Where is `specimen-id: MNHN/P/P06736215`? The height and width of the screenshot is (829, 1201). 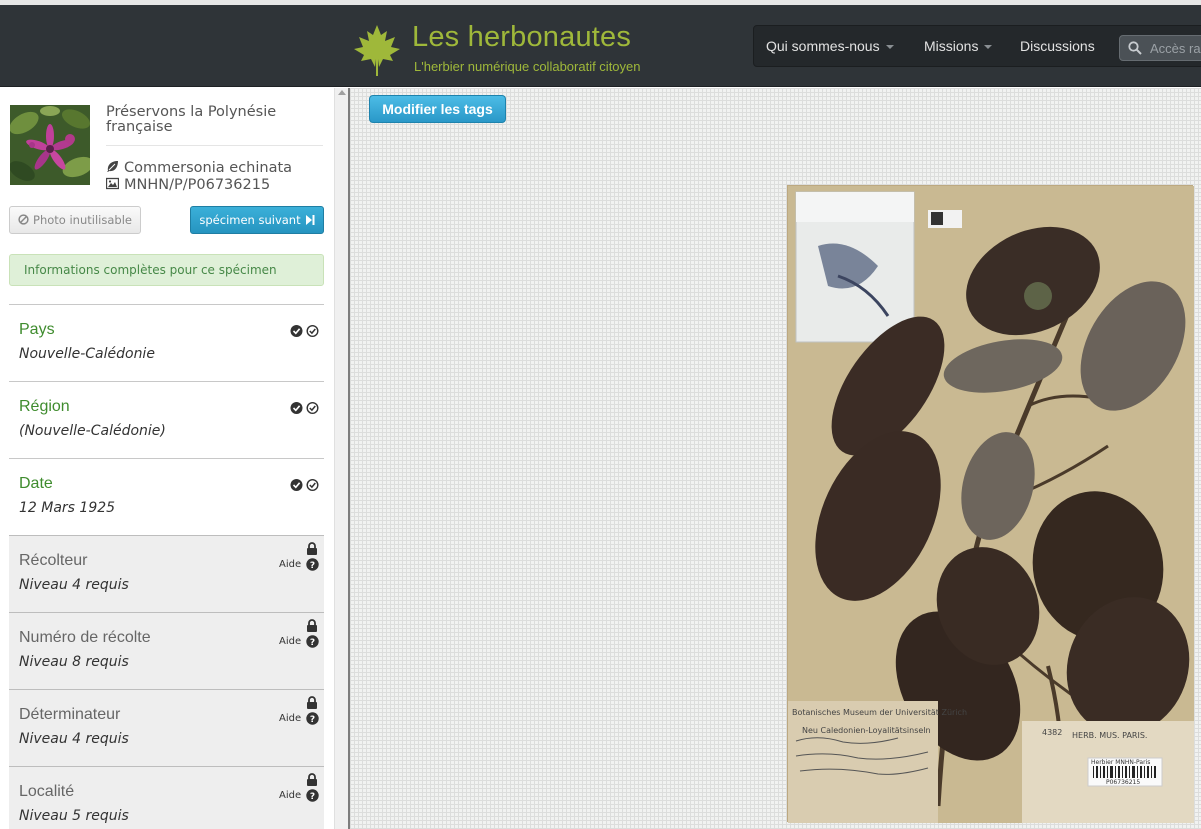 specimen-id: MNHN/P/P06736215 is located at coordinates (188, 185).